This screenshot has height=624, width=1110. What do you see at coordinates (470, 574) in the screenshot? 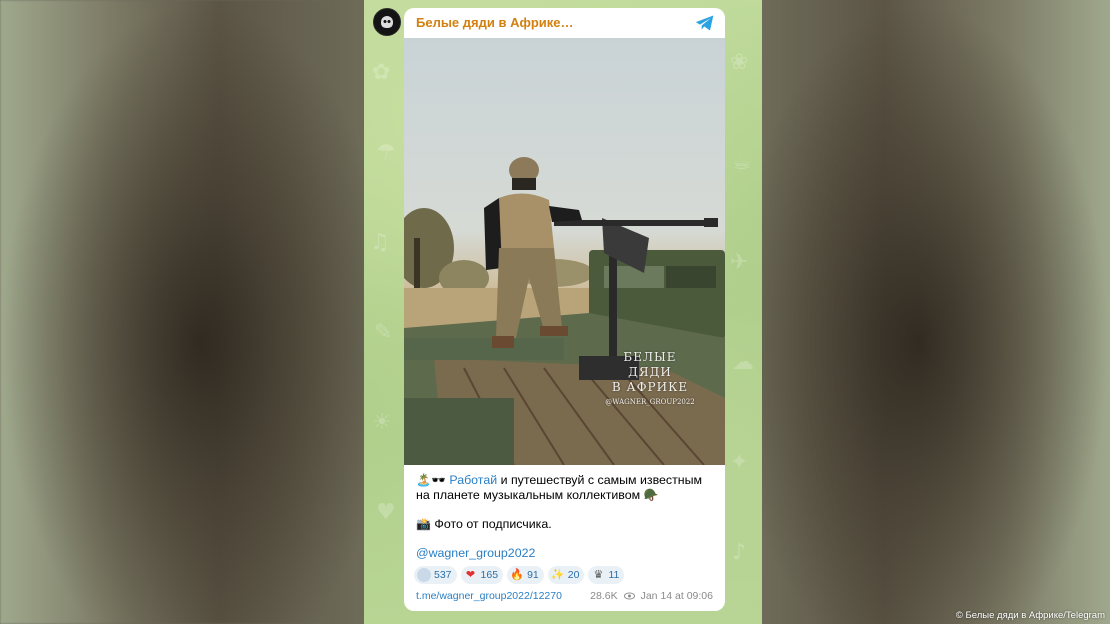
I see `heart-fire-icon: ❤` at bounding box center [470, 574].